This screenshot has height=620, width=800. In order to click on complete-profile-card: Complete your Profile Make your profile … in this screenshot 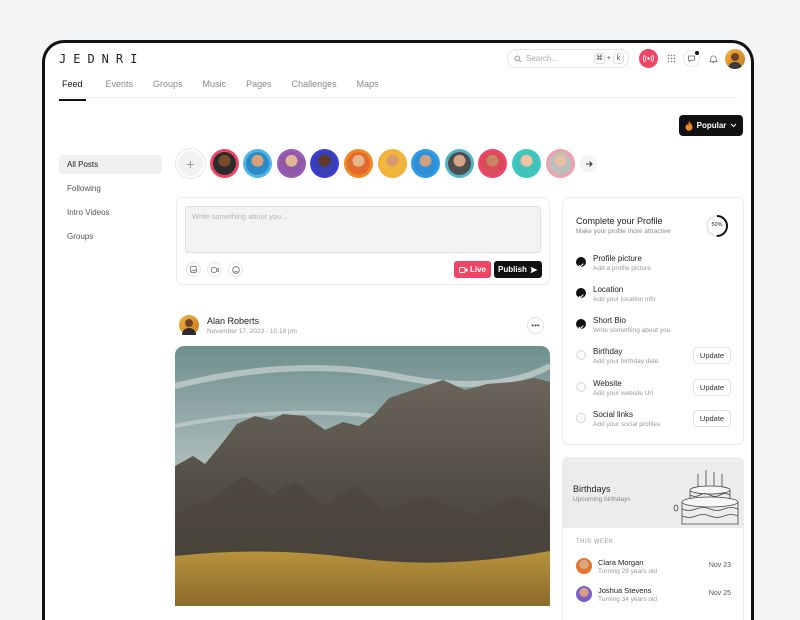, I will do `click(653, 321)`.